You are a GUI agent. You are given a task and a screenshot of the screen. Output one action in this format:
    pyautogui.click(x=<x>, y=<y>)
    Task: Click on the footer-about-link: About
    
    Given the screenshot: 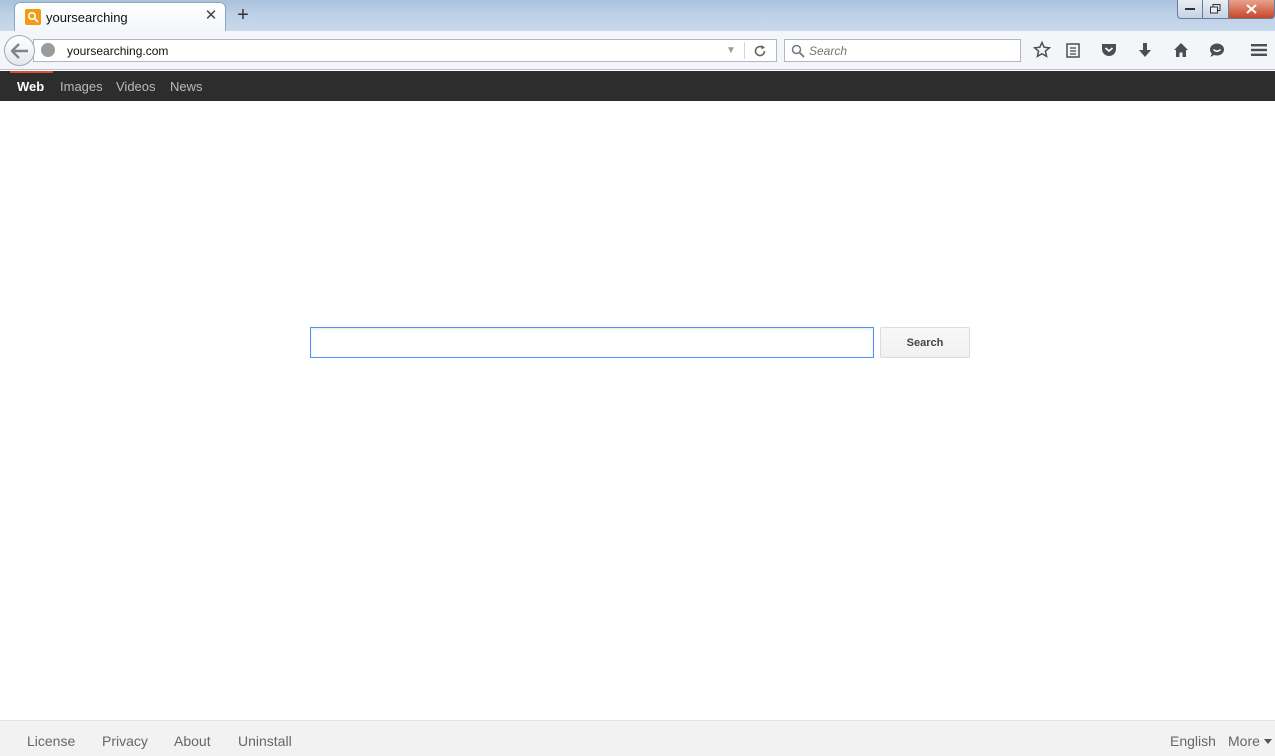 What is the action you would take?
    pyautogui.click(x=192, y=741)
    